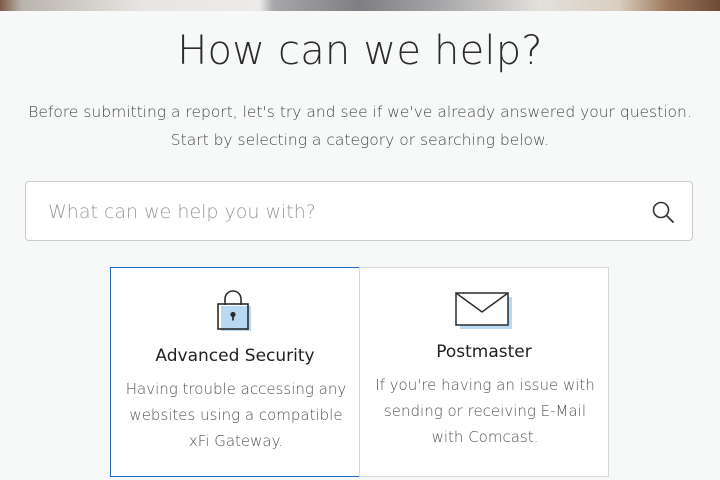  What do you see at coordinates (360, 51) in the screenshot?
I see `page-title: How can we help?` at bounding box center [360, 51].